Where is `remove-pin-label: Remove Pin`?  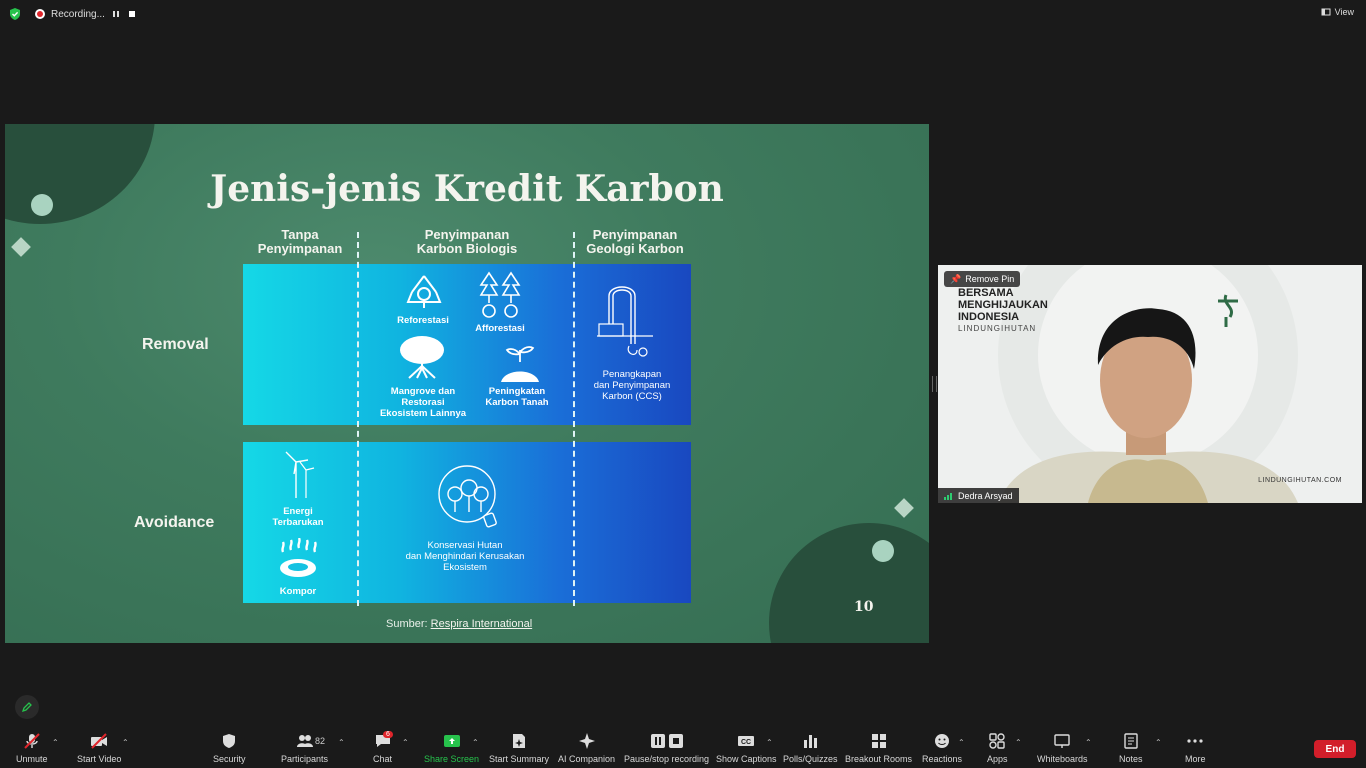 remove-pin-label: Remove Pin is located at coordinates (990, 279).